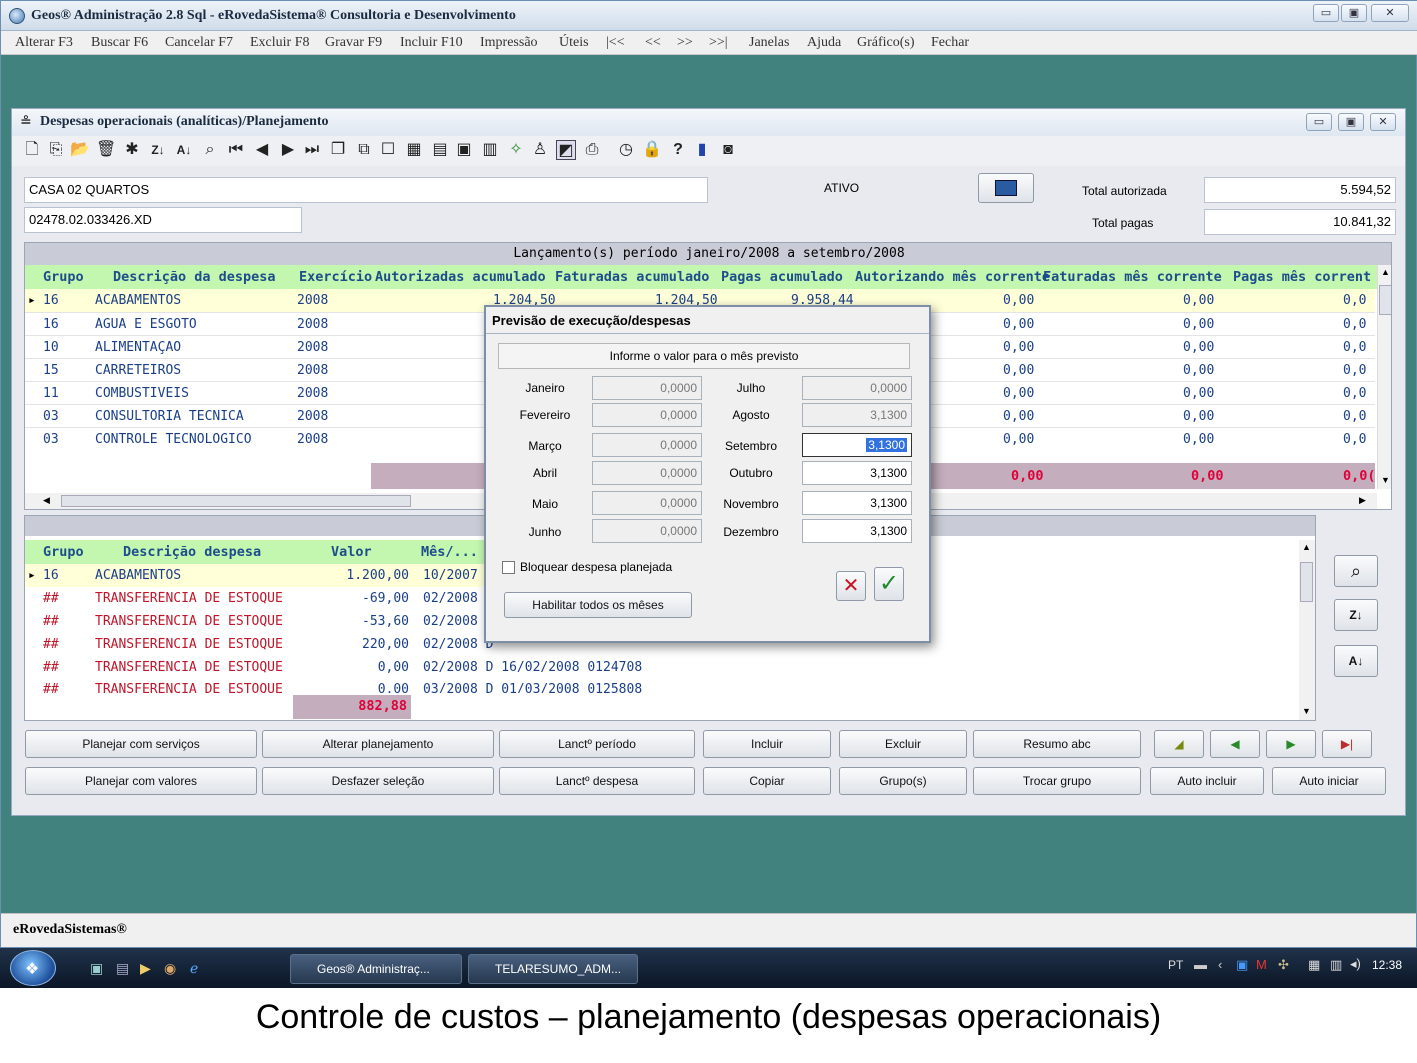 The height and width of the screenshot is (1063, 1417). I want to click on menu-first: |<<, so click(615, 43).